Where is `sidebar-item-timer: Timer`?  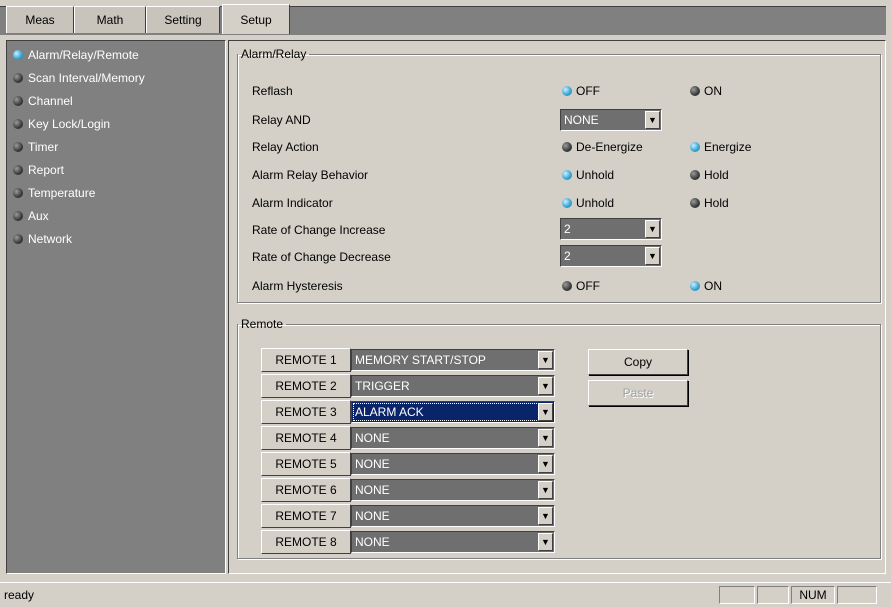
sidebar-item-timer: Timer is located at coordinates (35, 147).